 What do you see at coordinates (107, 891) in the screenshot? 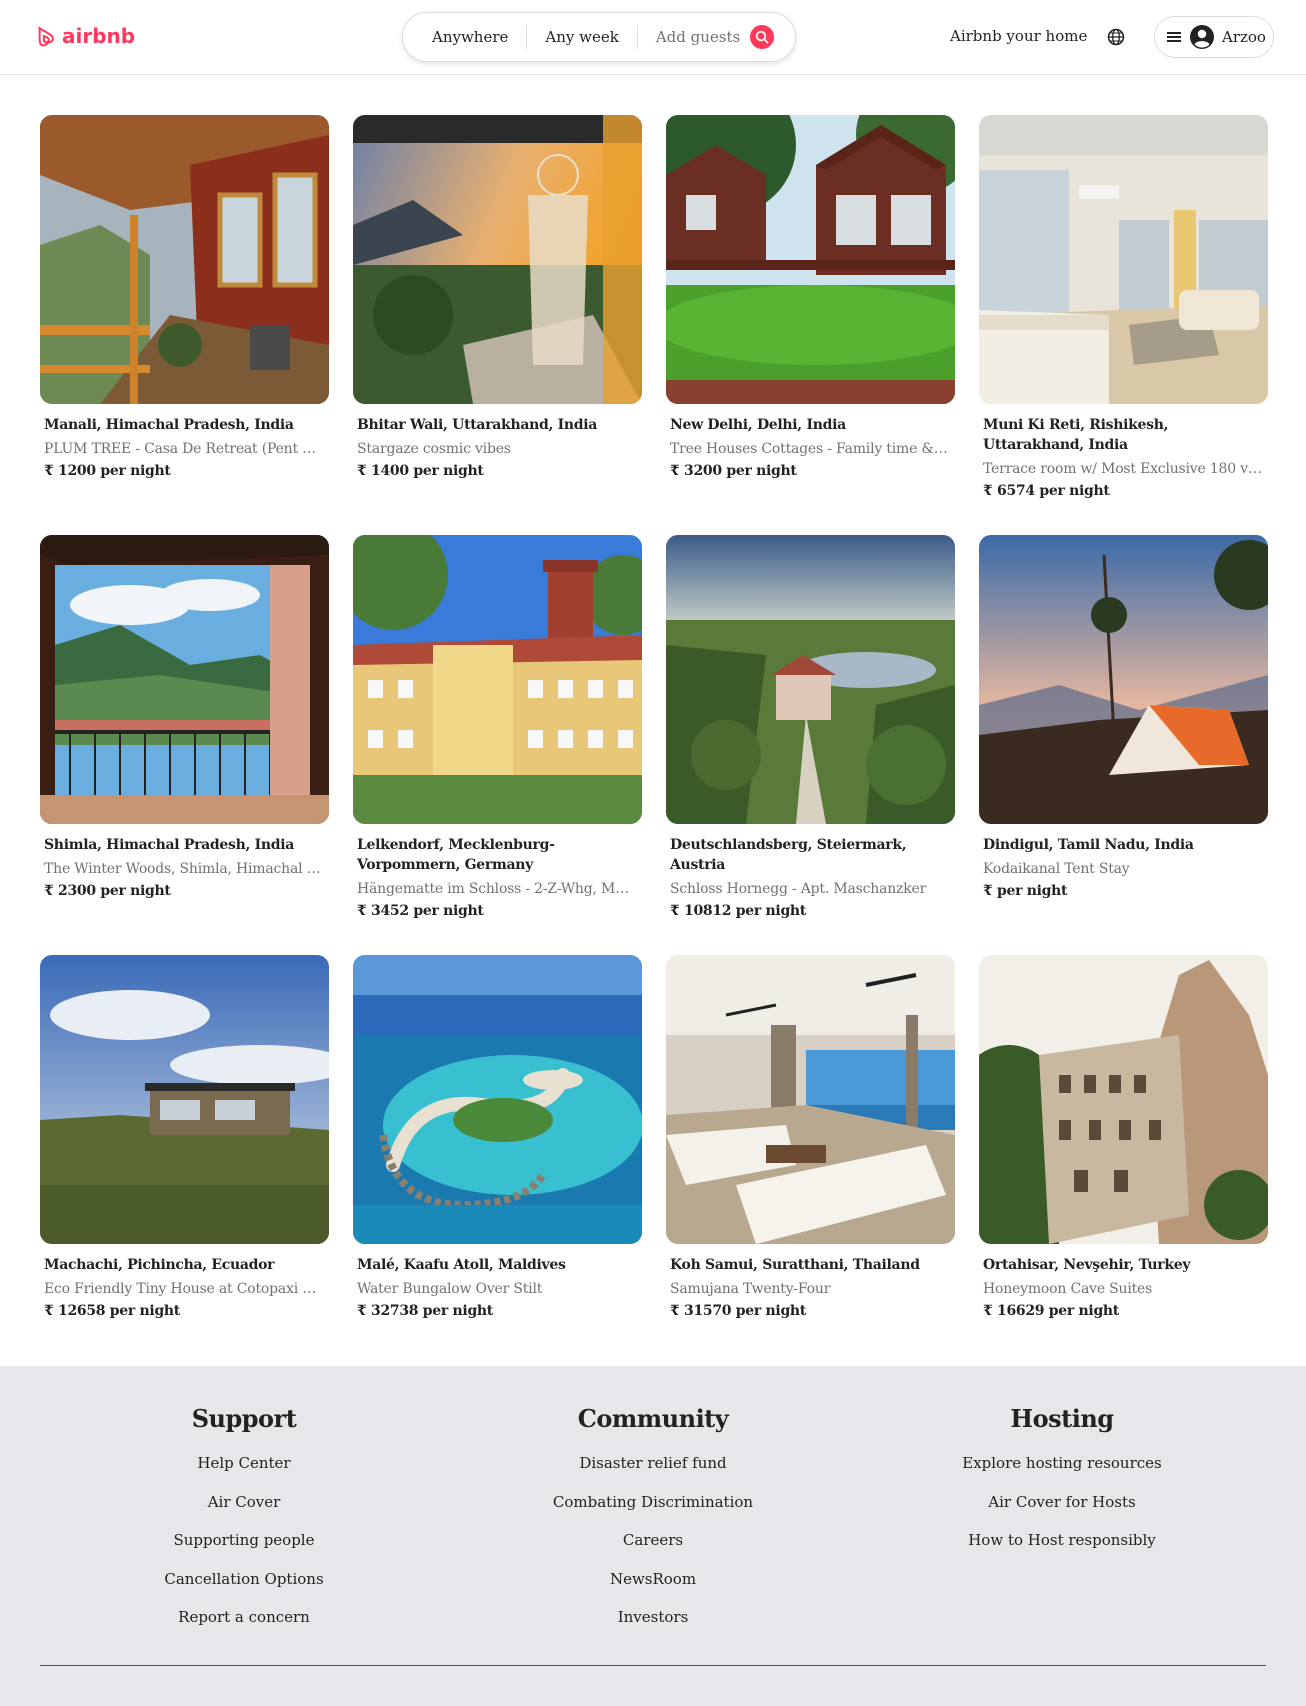
I see `listing-price: ₹ 2300 per night` at bounding box center [107, 891].